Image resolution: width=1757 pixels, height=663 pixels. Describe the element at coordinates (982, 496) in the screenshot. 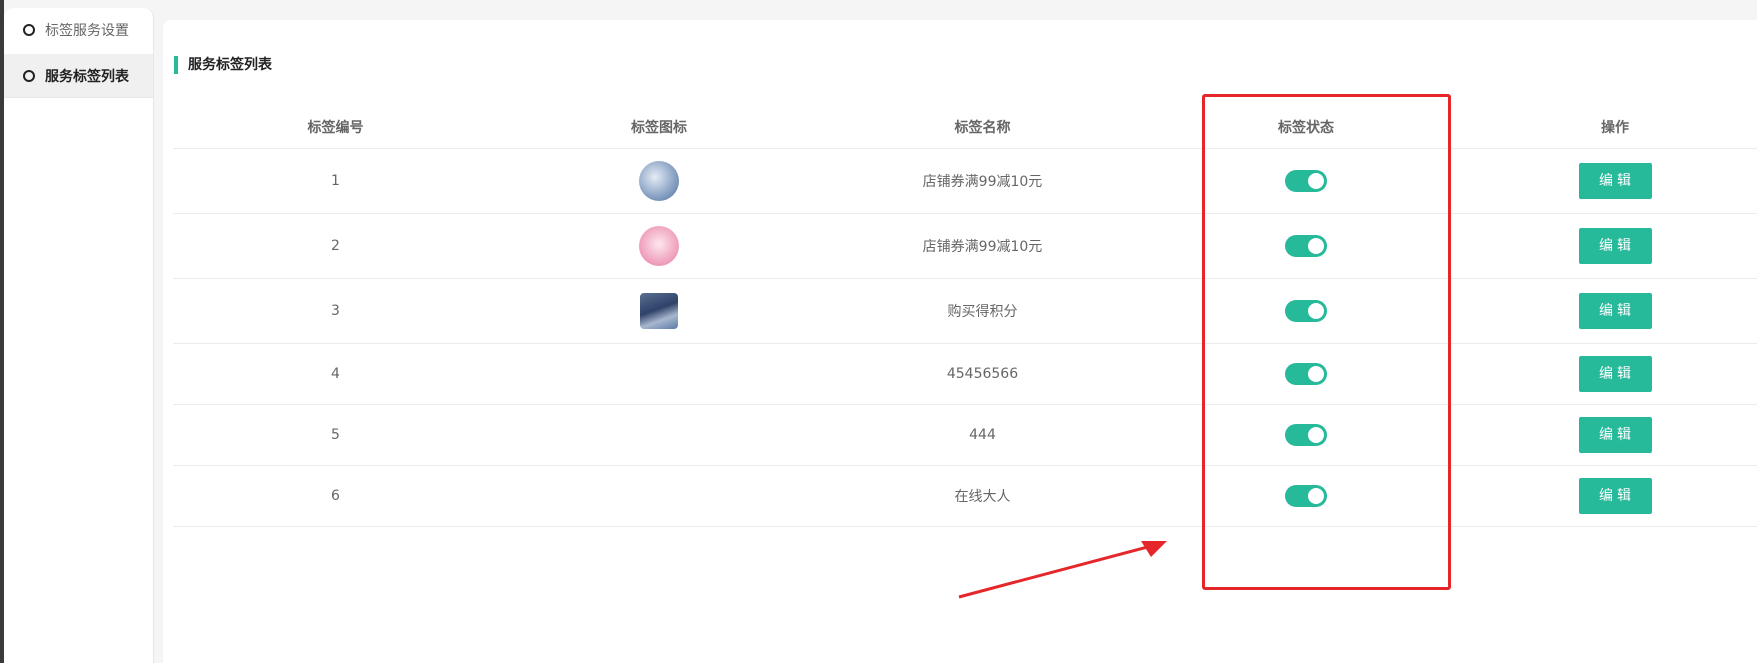

I see `cell-name: 在线大人` at that location.